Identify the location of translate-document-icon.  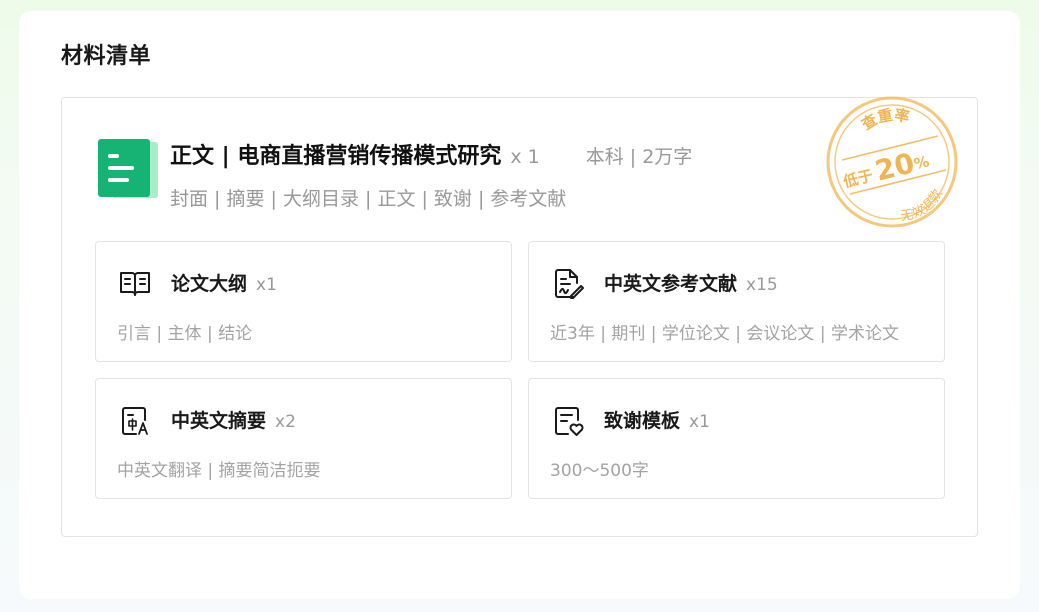
(135, 421).